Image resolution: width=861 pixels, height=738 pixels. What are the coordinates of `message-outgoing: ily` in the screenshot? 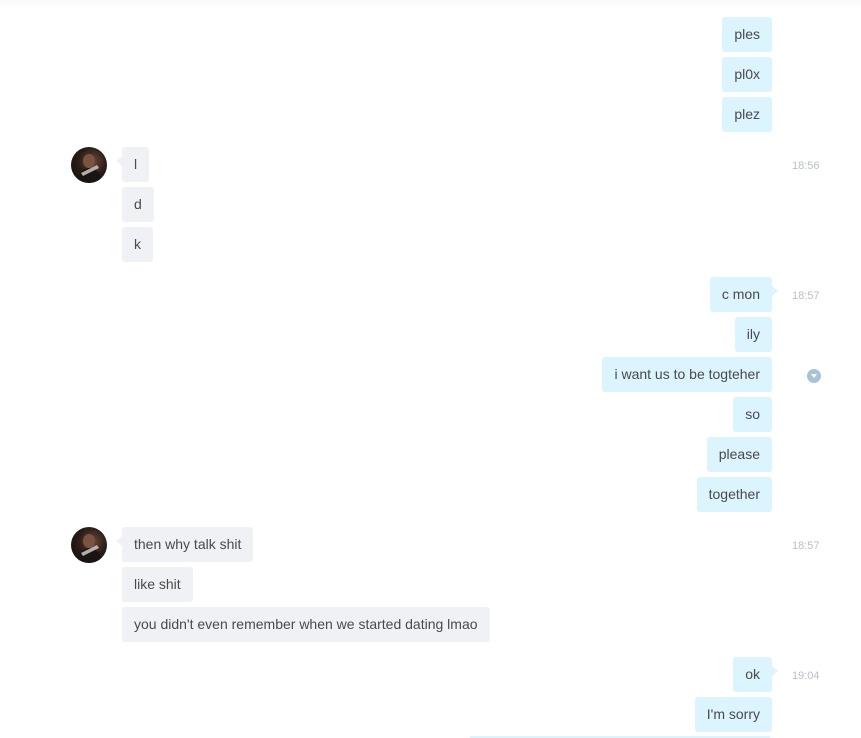 It's located at (753, 334).